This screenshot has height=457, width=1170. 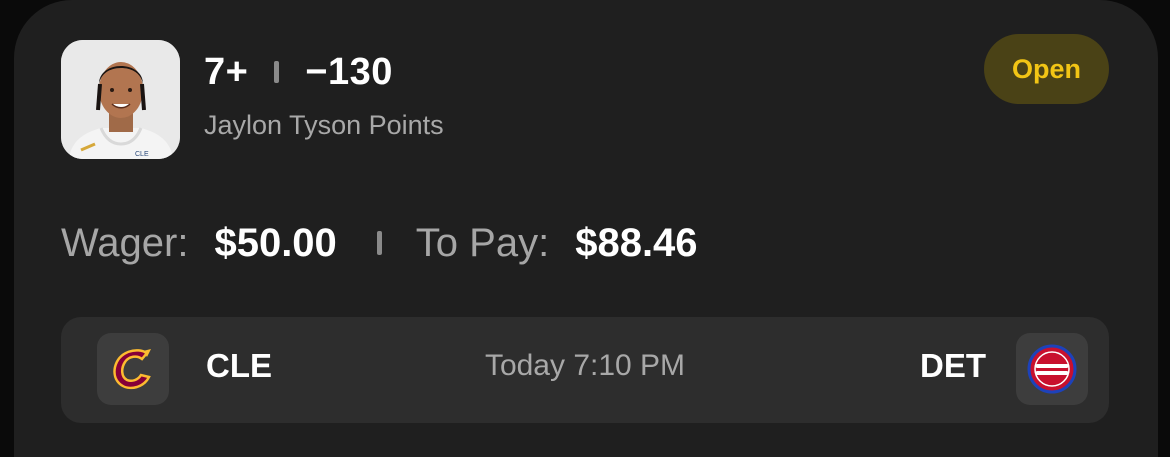 What do you see at coordinates (275, 242) in the screenshot?
I see `wager-amount: $50.00` at bounding box center [275, 242].